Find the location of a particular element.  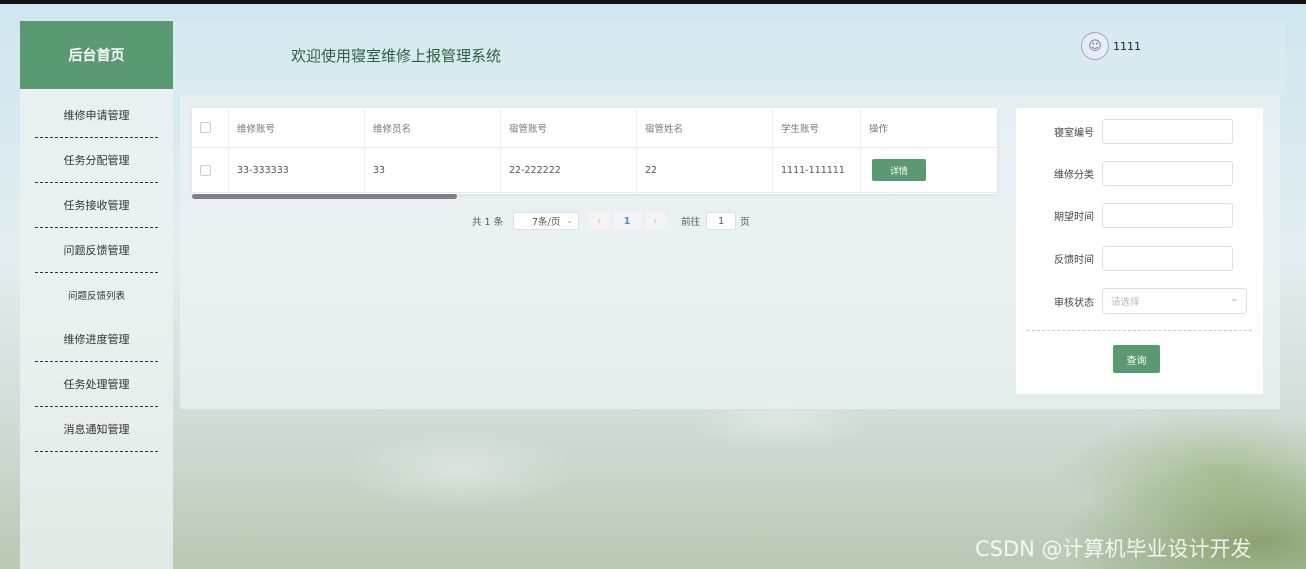

column-header: 宿管账号 is located at coordinates (569, 127).